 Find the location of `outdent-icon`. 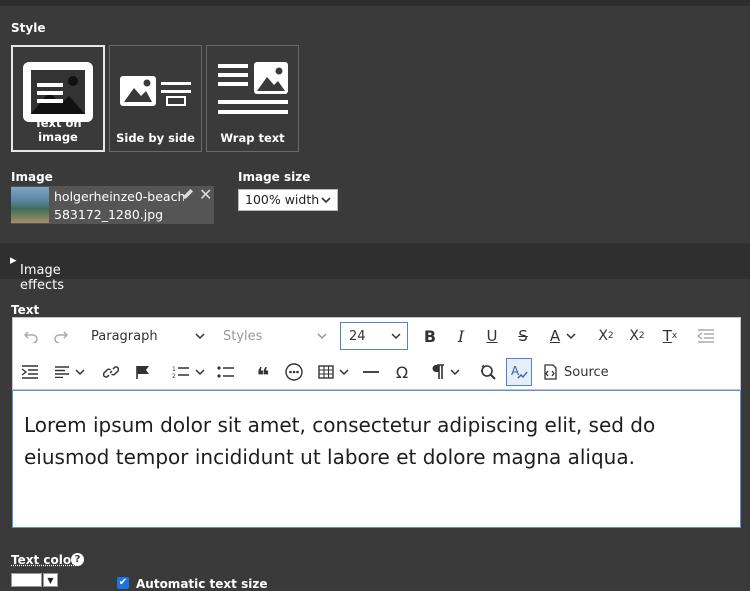

outdent-icon is located at coordinates (706, 336).